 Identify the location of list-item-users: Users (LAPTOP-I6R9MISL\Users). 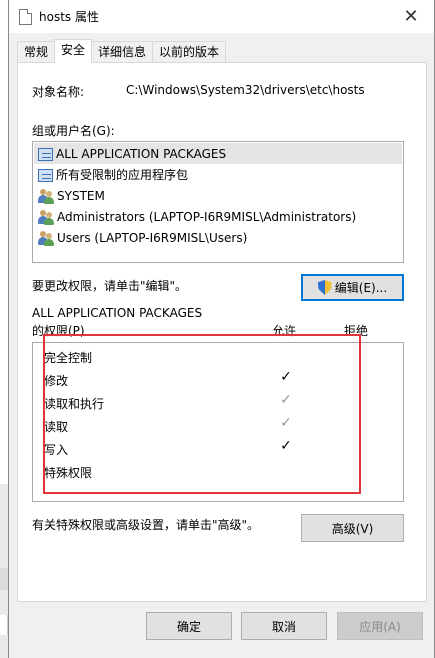
(218, 237).